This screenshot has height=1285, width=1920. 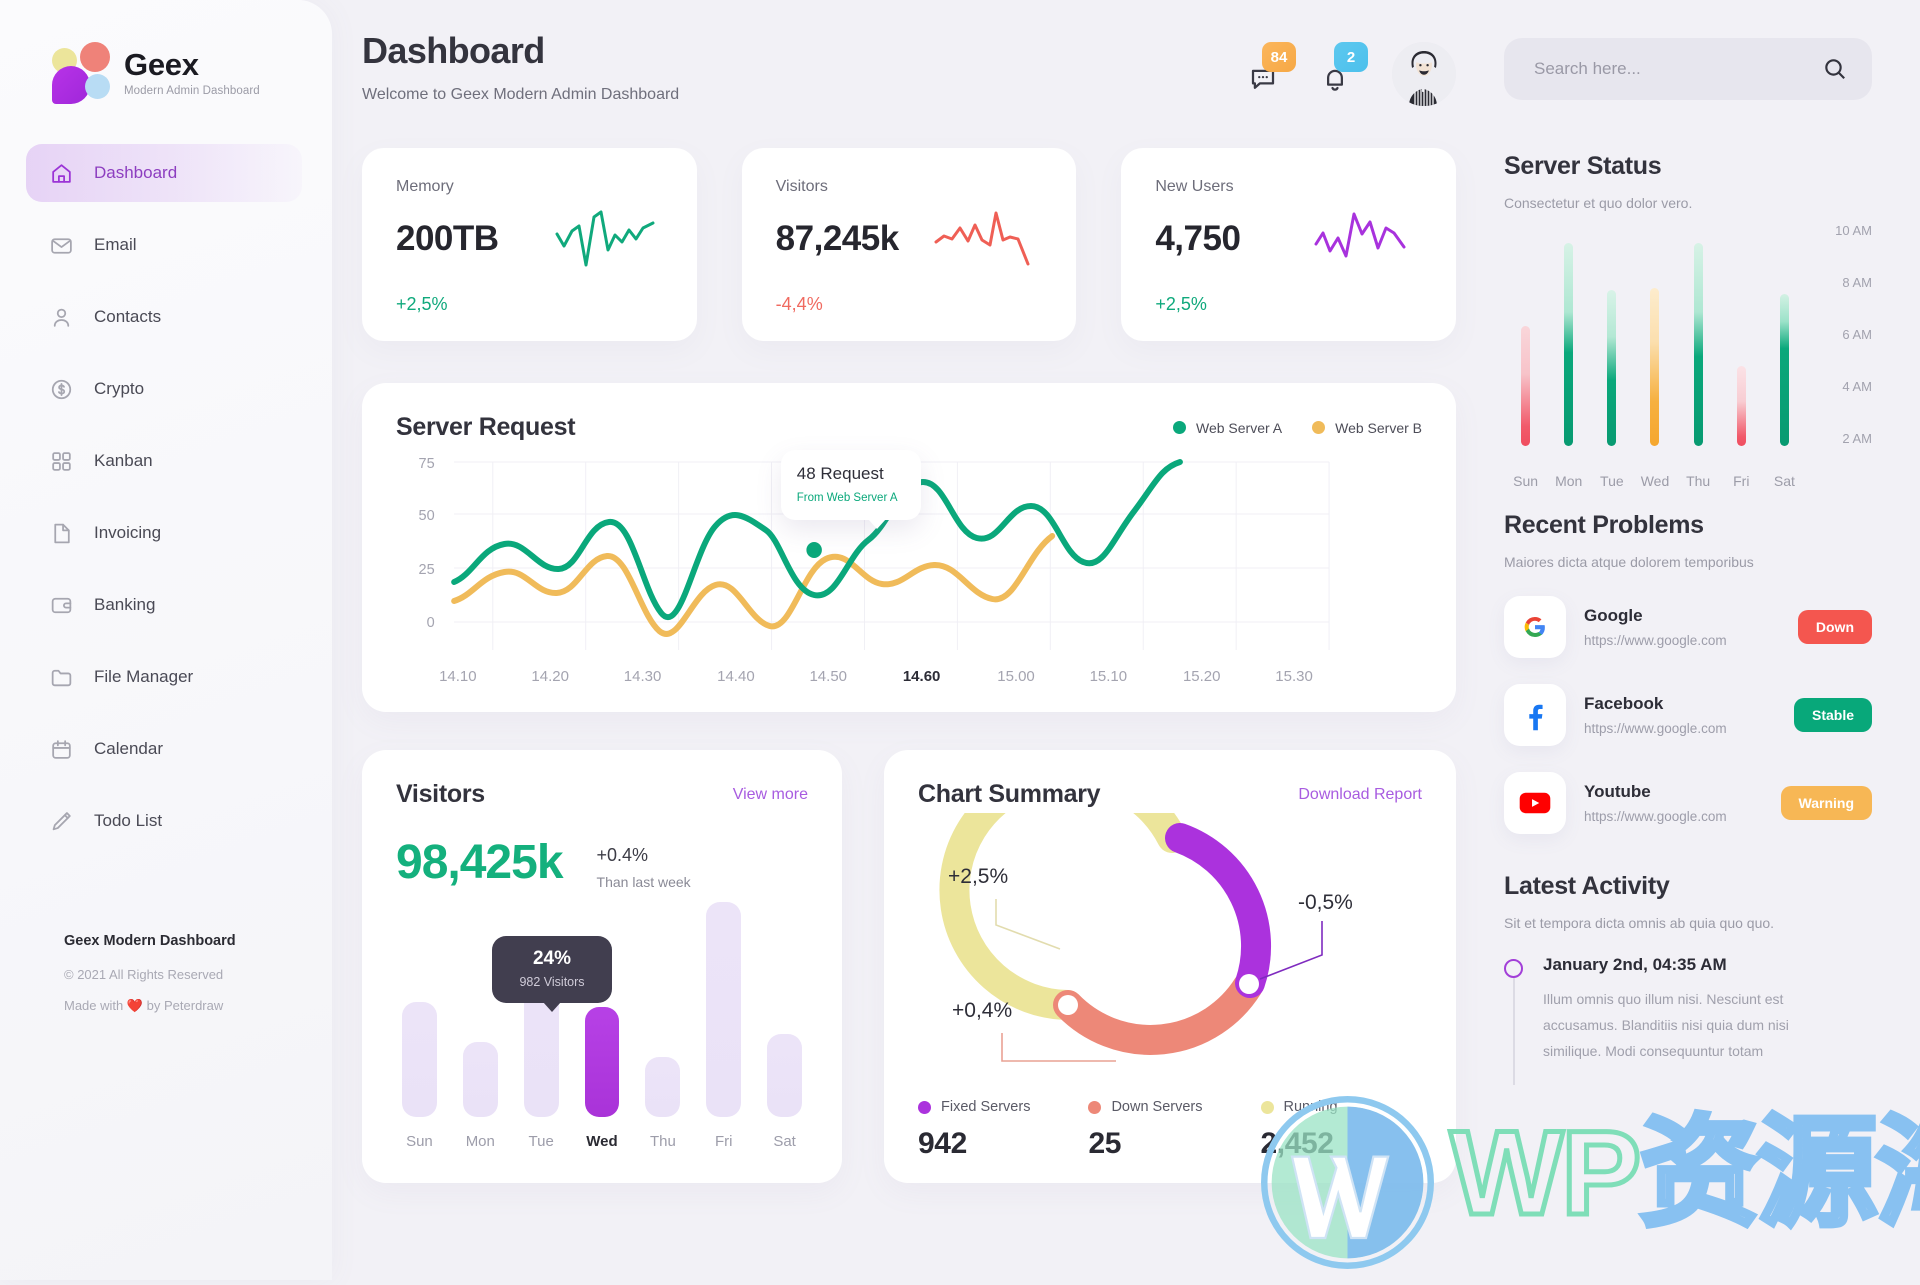 What do you see at coordinates (1360, 795) in the screenshot?
I see `download-report-link: Download Report` at bounding box center [1360, 795].